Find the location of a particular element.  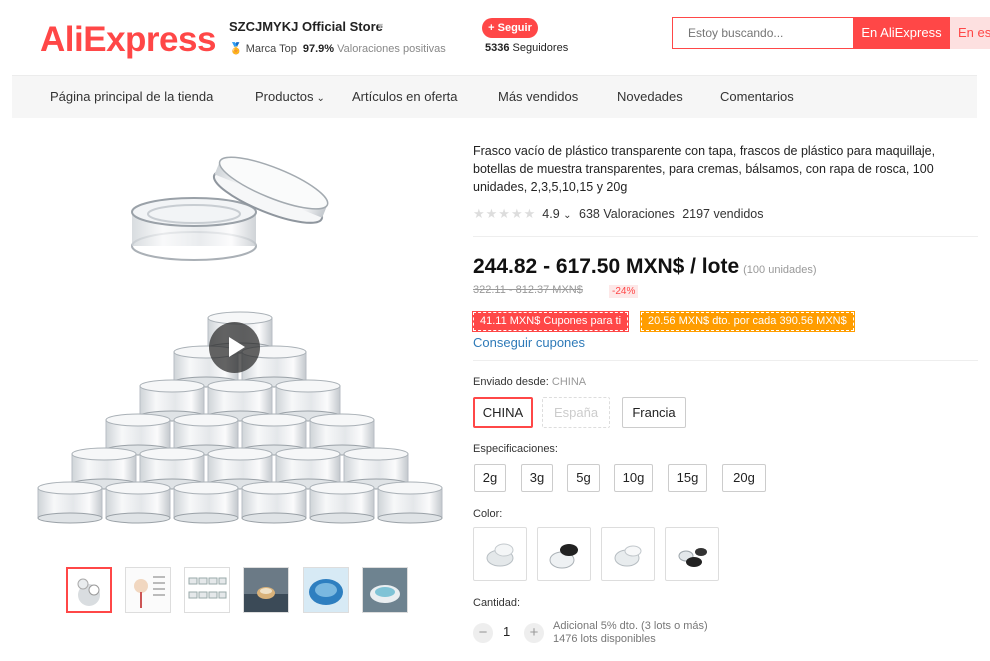

search-bar: En AliExpress En esta tienda is located at coordinates (831, 33).